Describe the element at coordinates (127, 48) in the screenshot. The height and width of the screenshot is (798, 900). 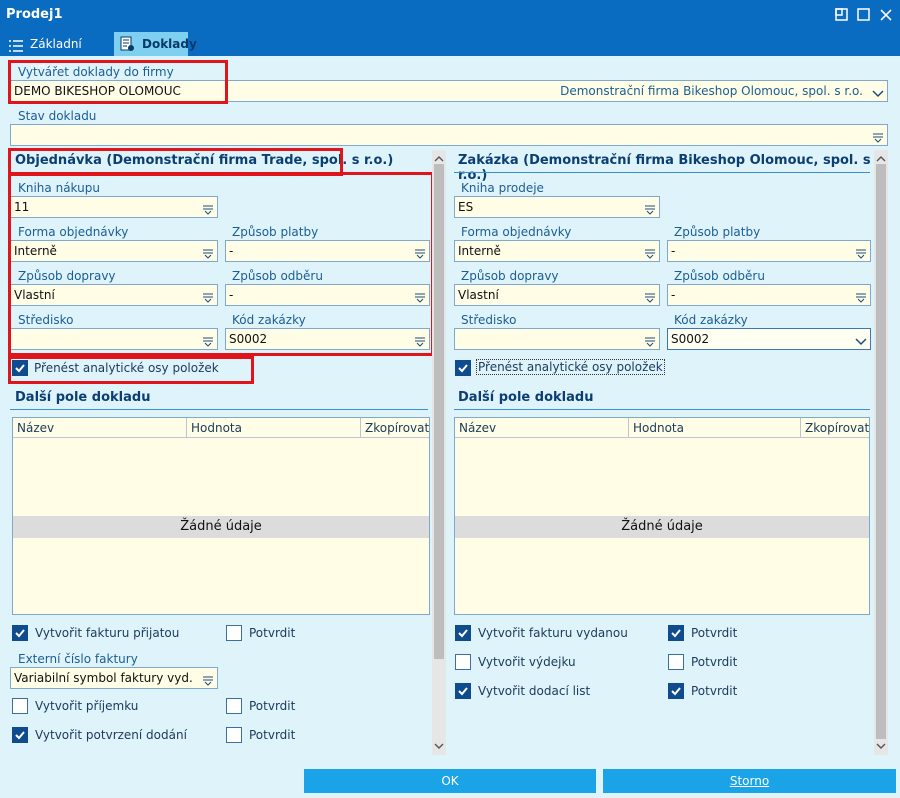
I see `document-icon` at that location.